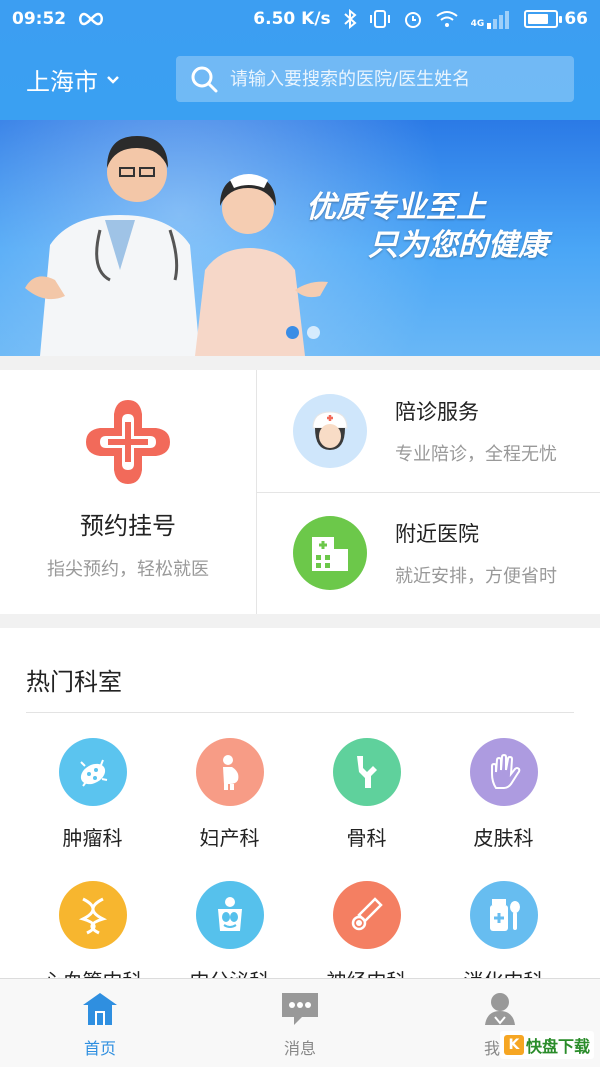  What do you see at coordinates (458, 245) in the screenshot?
I see `banner-slogan-2: 只为您的健康` at bounding box center [458, 245].